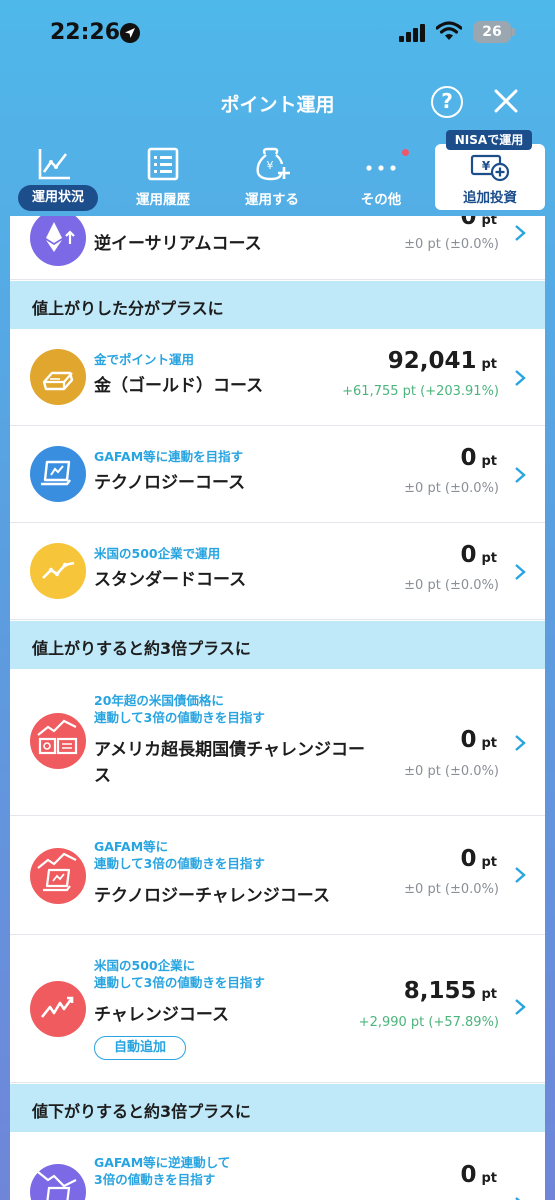 This screenshot has height=1200, width=555. Describe the element at coordinates (212, 896) in the screenshot. I see `course-name: テクノロジーチャレンジコース` at that location.